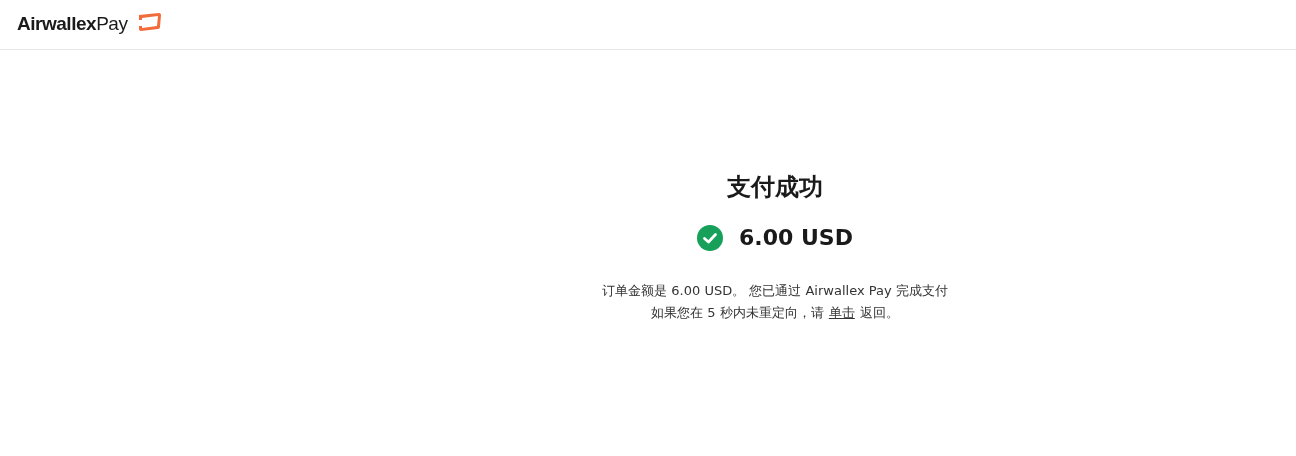 The height and width of the screenshot is (456, 1296). I want to click on redirect-message: 如果您在 5 秒内未重定向，请, so click(737, 313).